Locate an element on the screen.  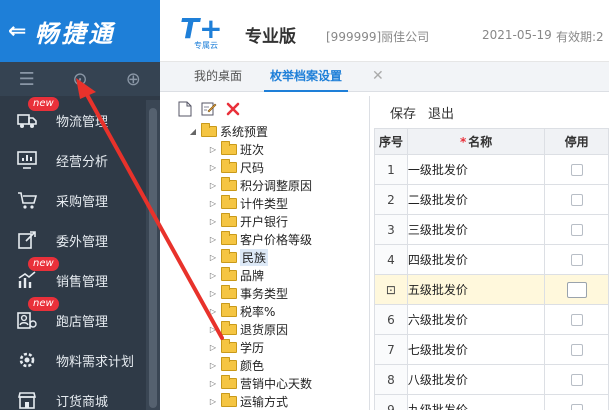
tree-node: ▷ 税率% is located at coordinates (241, 311).